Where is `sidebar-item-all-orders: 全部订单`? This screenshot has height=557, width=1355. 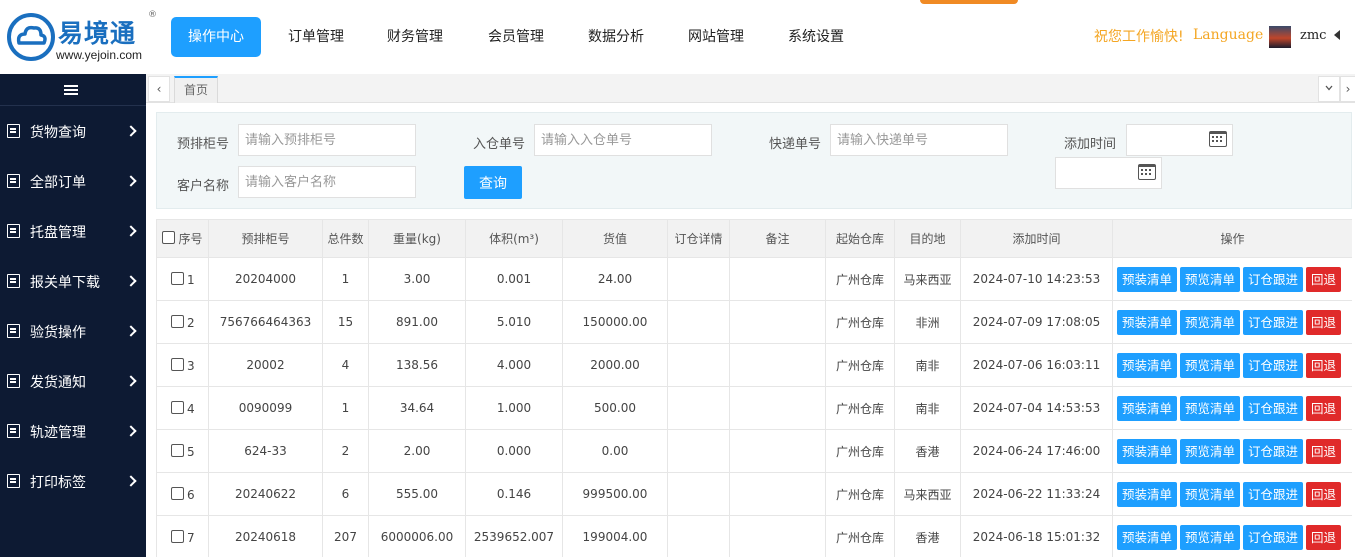 sidebar-item-all-orders: 全部订单 is located at coordinates (73, 181).